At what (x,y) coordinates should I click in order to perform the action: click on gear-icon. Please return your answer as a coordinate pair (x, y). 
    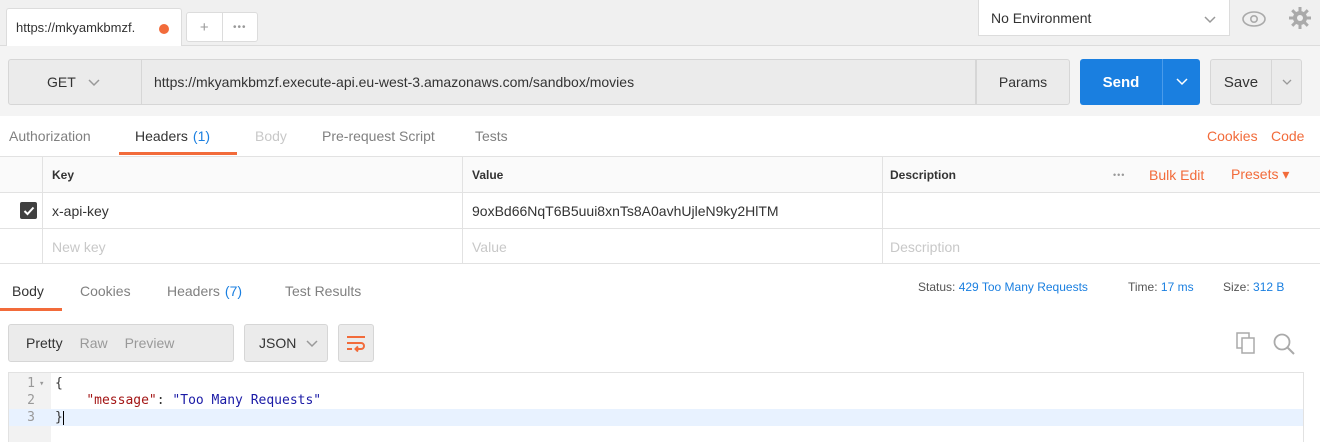
    Looking at the image, I should click on (1300, 19).